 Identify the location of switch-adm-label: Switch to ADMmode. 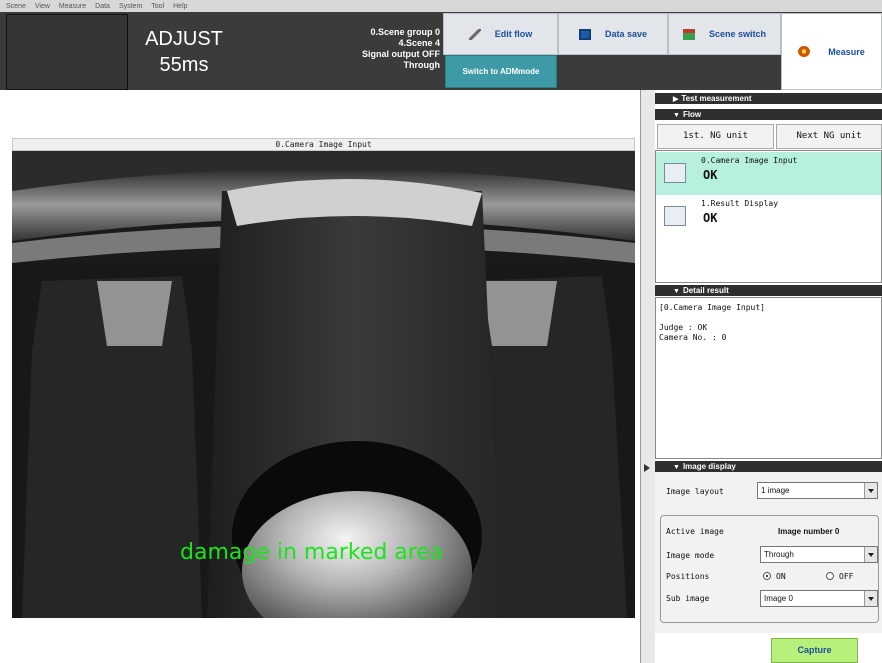
(501, 71).